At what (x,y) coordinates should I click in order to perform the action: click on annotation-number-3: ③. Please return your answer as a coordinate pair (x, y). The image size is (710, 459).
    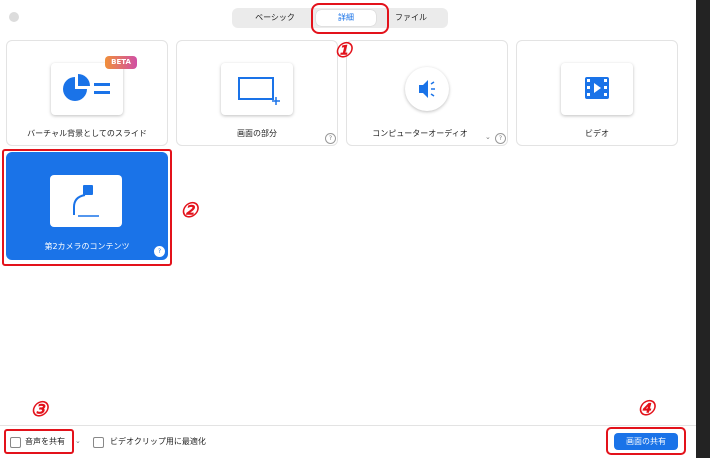
    Looking at the image, I should click on (39, 409).